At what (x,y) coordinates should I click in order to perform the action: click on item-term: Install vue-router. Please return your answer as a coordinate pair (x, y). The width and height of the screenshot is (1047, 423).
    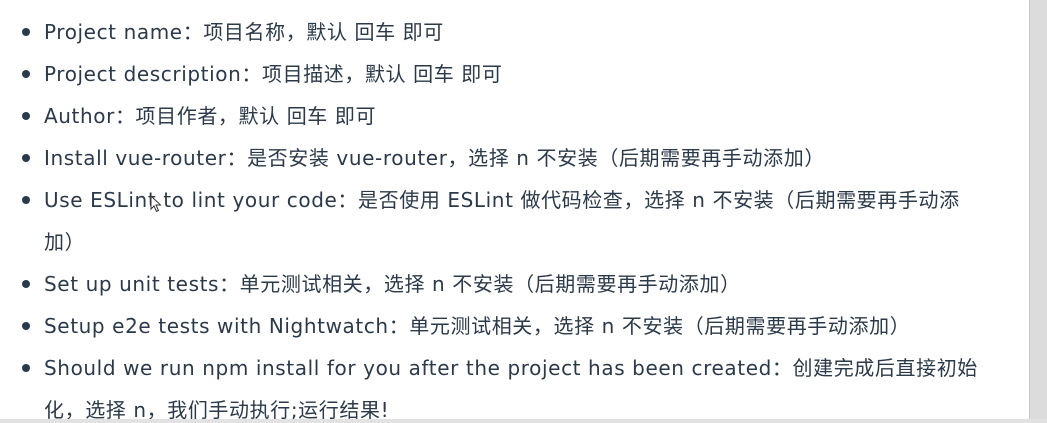
    Looking at the image, I should click on (135, 158).